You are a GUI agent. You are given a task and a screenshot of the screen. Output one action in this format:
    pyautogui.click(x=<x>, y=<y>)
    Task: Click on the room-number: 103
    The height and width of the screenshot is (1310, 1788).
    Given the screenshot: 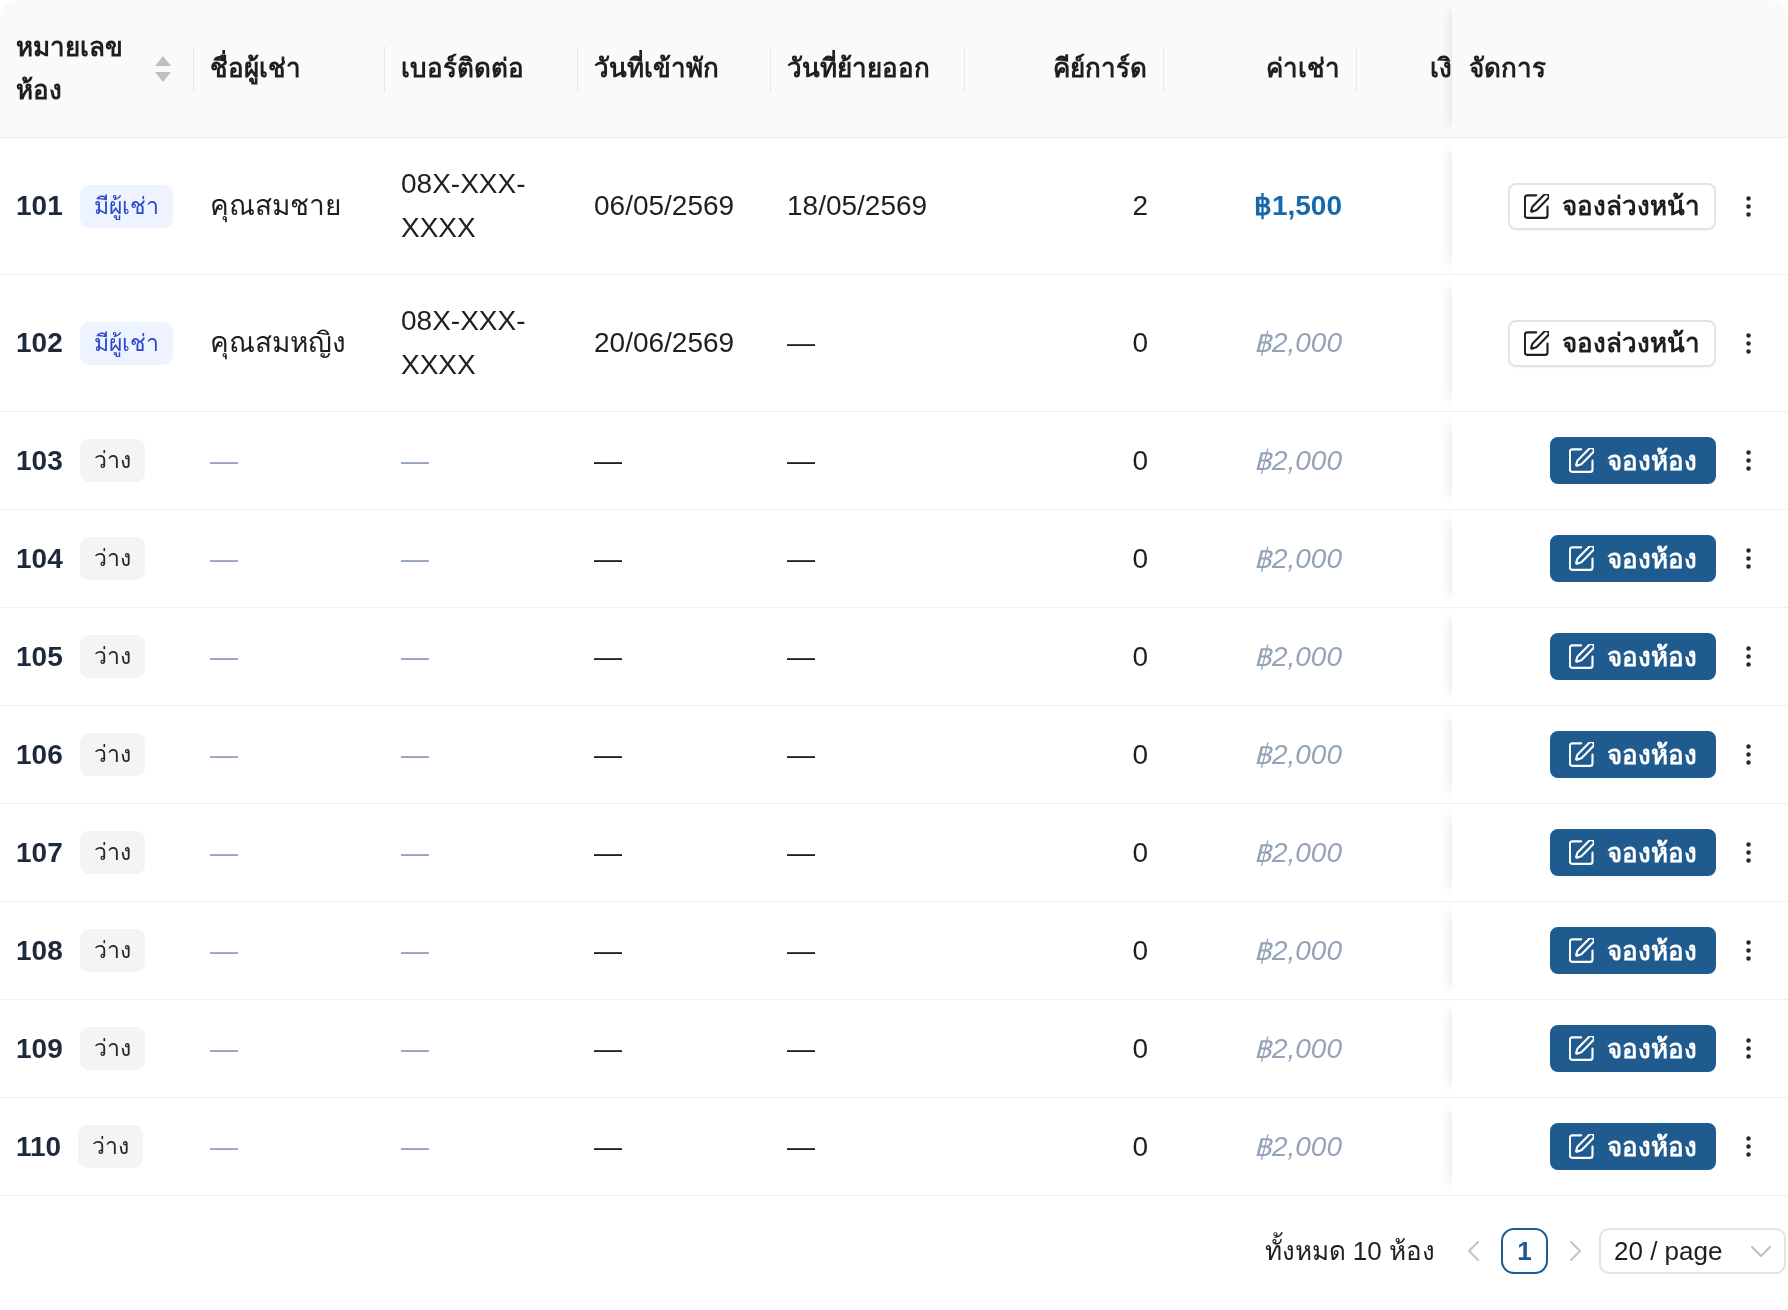 What is the action you would take?
    pyautogui.click(x=39, y=460)
    